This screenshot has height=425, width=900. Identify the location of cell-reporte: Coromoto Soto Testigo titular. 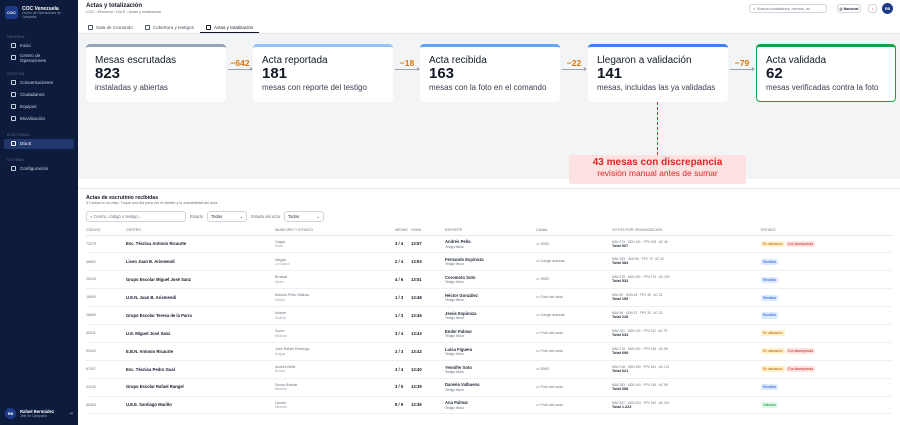
(490, 280).